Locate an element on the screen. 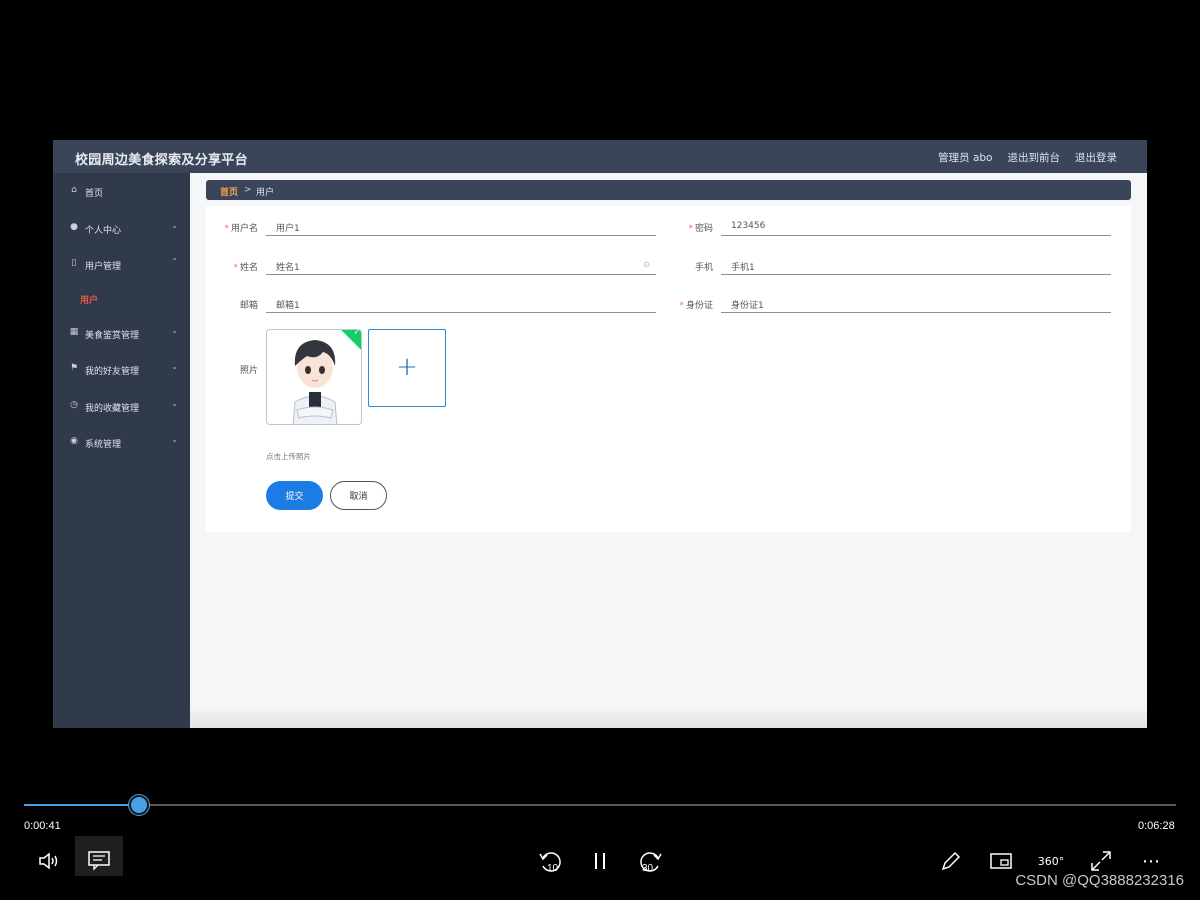 The width and height of the screenshot is (1200, 900). watermark: CSDN @QQ3888232316 is located at coordinates (1099, 880).